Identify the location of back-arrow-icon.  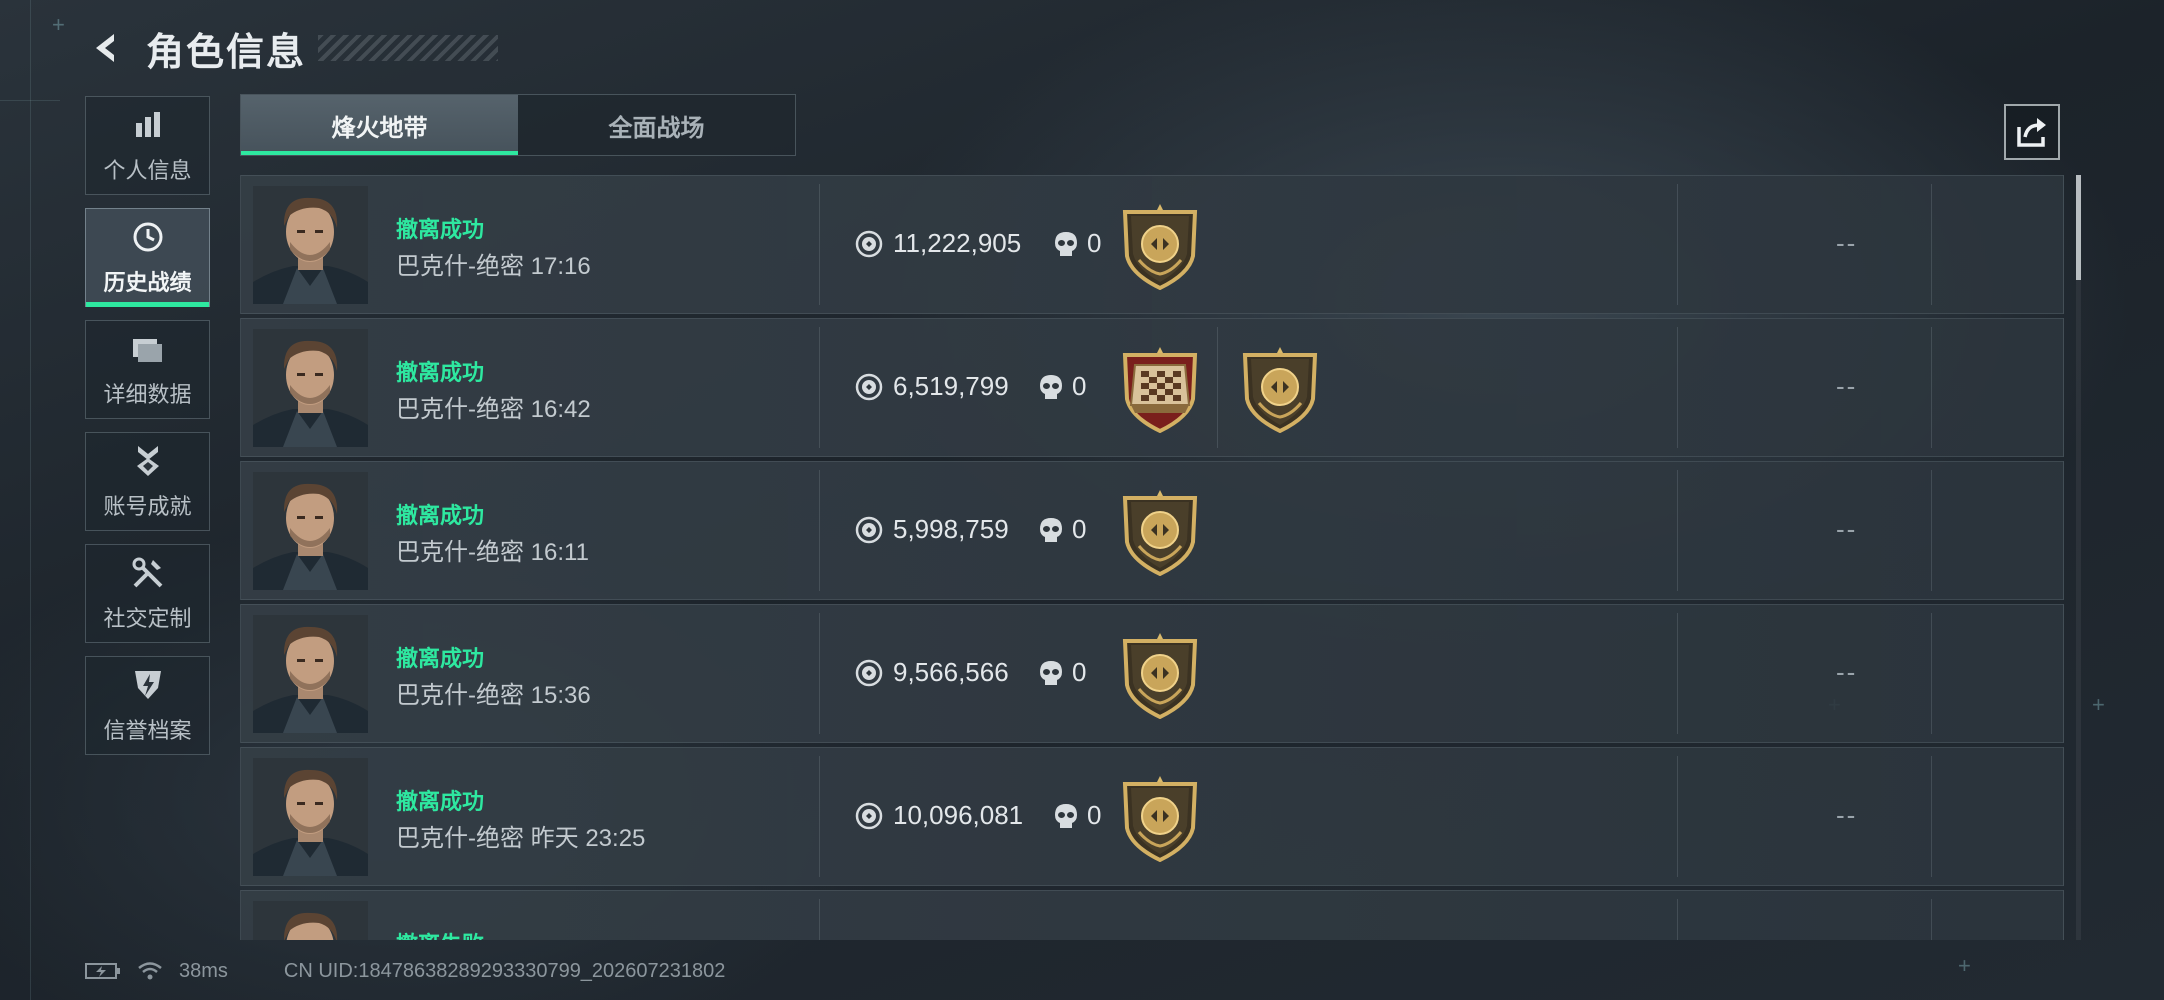
(105, 48).